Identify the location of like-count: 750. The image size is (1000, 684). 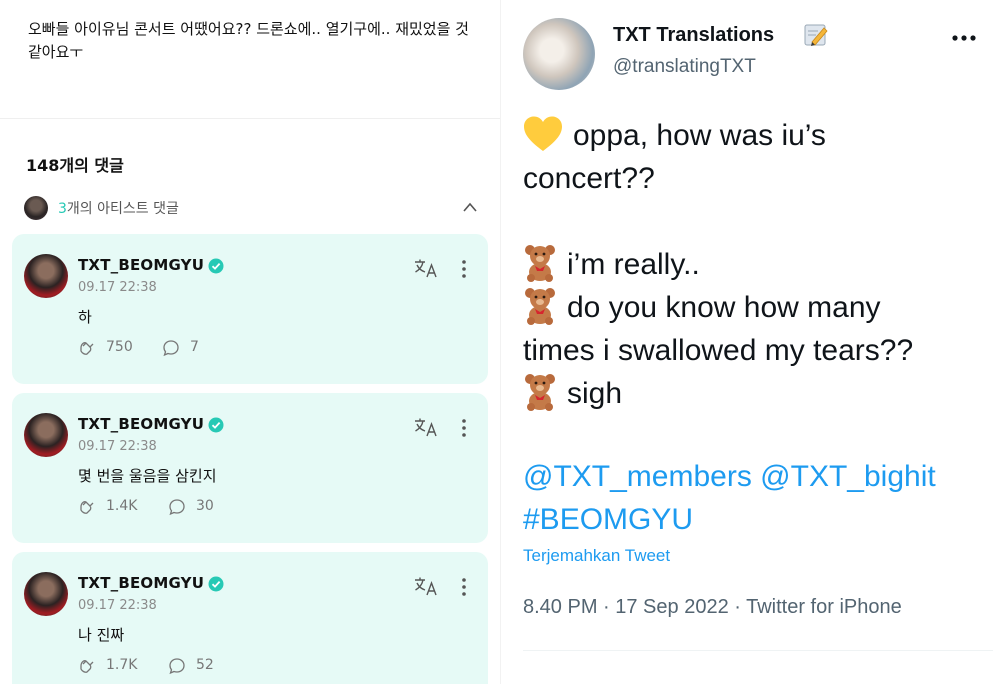
(119, 347).